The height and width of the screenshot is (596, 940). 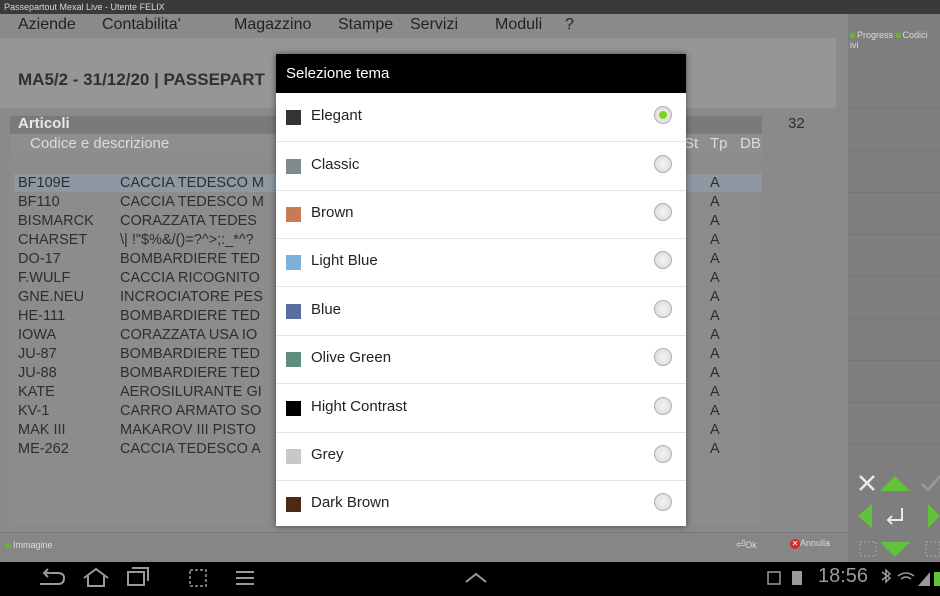 What do you see at coordinates (746, 544) in the screenshot?
I see `ok-button: ⏎Ok` at bounding box center [746, 544].